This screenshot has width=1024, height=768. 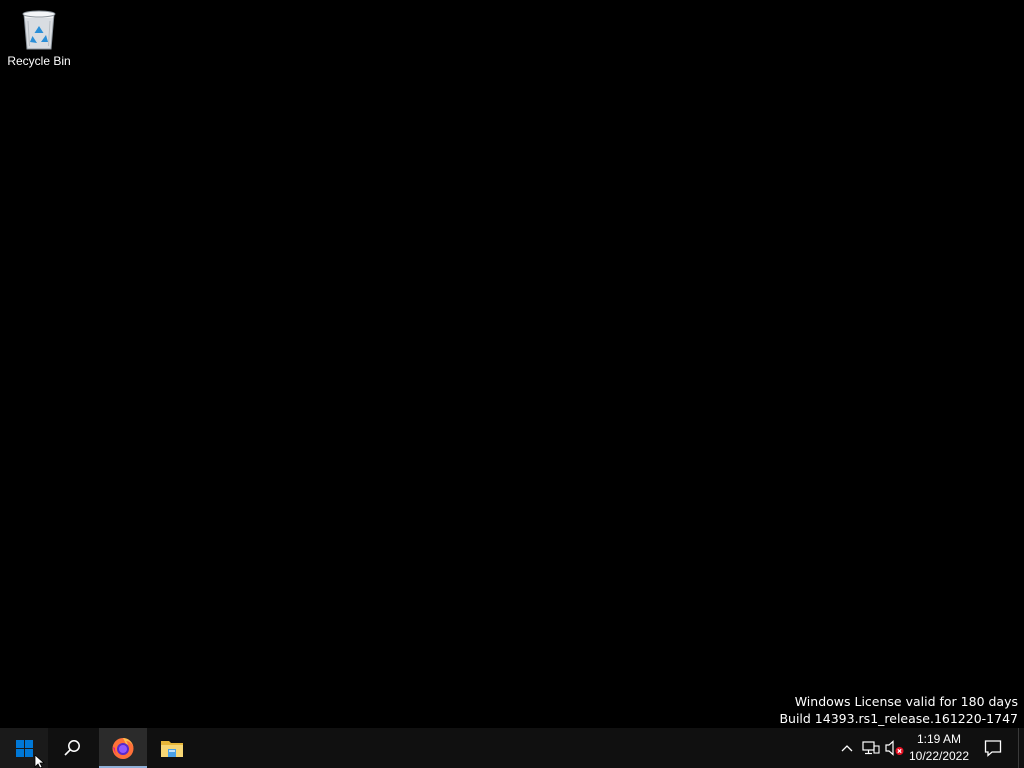 I want to click on action-center-icon, so click(x=993, y=748).